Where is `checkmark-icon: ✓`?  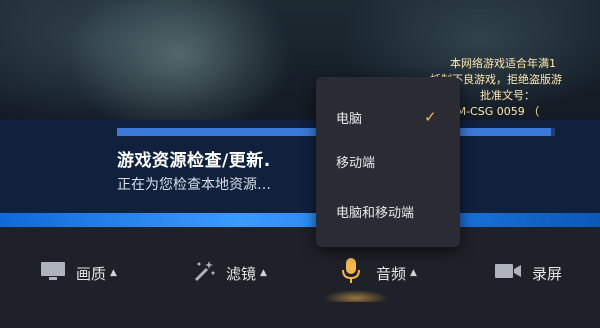 checkmark-icon: ✓ is located at coordinates (430, 117).